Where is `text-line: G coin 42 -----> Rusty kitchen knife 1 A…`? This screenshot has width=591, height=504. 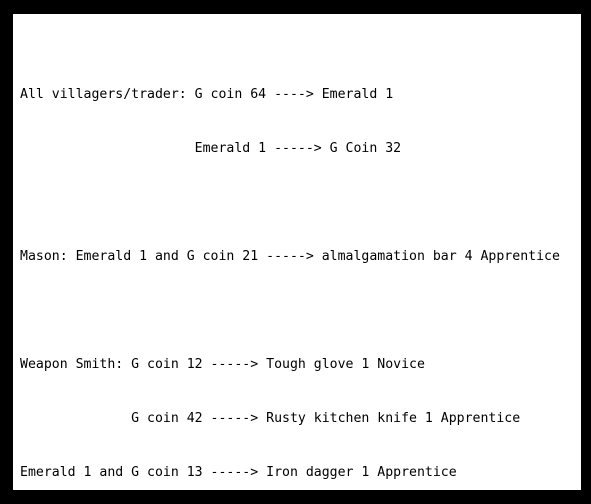 text-line: G coin 42 -----> Rusty kitchen knife 1 A… is located at coordinates (270, 418).